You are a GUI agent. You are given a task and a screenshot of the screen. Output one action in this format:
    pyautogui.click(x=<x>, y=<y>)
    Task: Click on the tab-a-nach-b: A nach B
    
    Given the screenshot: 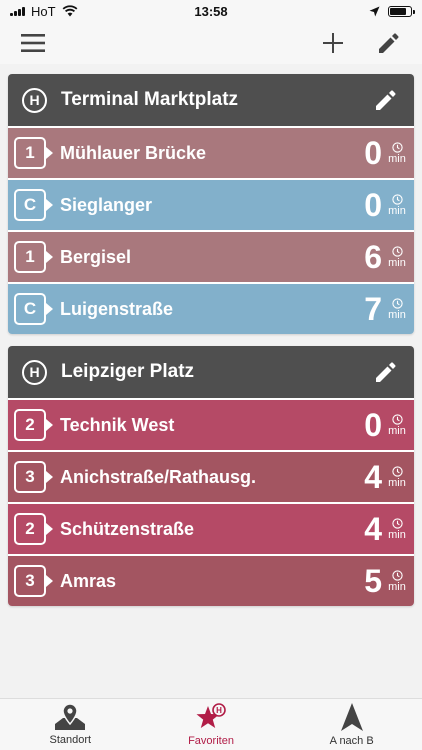 What is the action you would take?
    pyautogui.click(x=351, y=724)
    